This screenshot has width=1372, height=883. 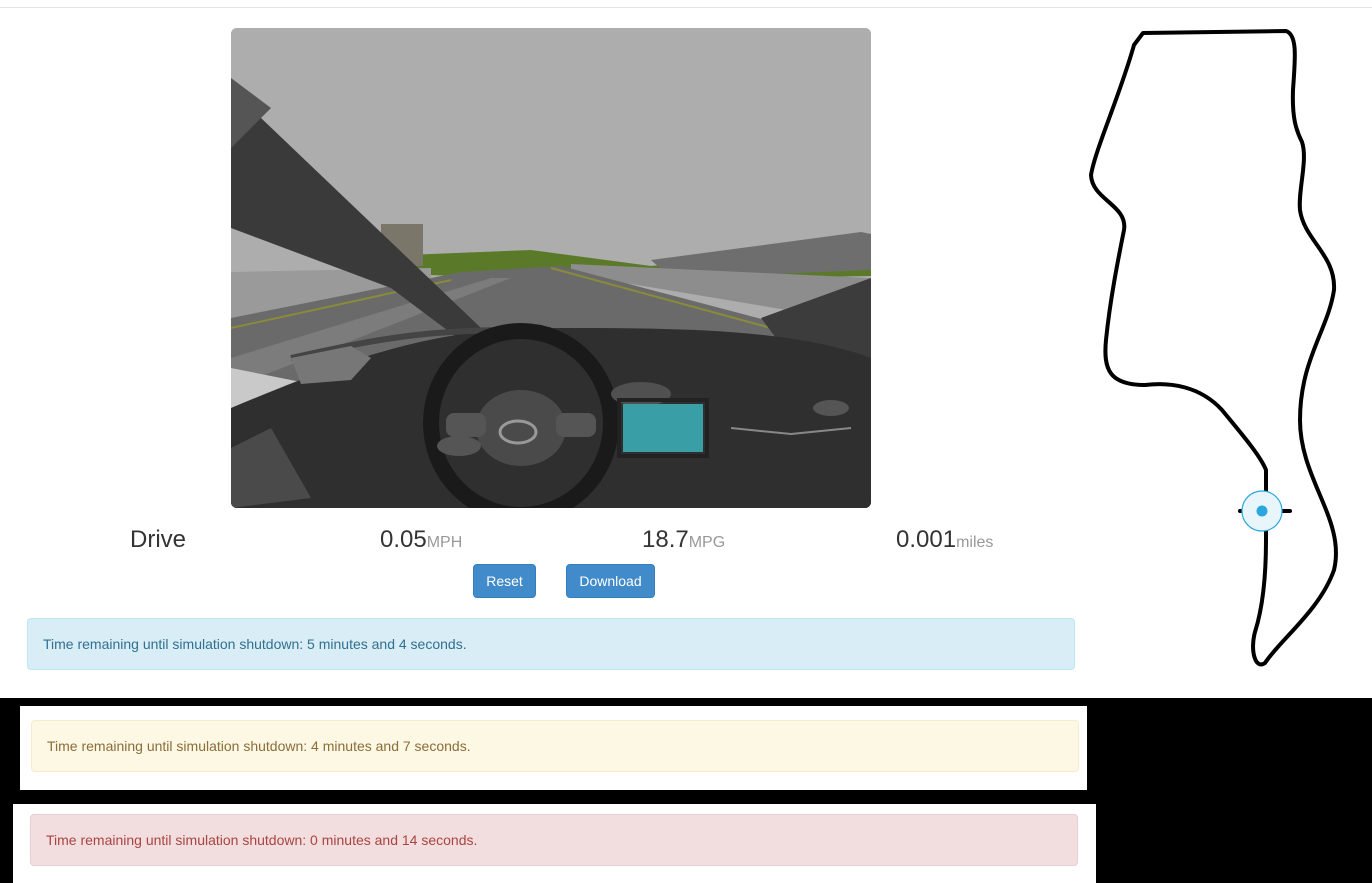 I want to click on efficiency-readout: 18.7MPG, so click(x=683, y=540).